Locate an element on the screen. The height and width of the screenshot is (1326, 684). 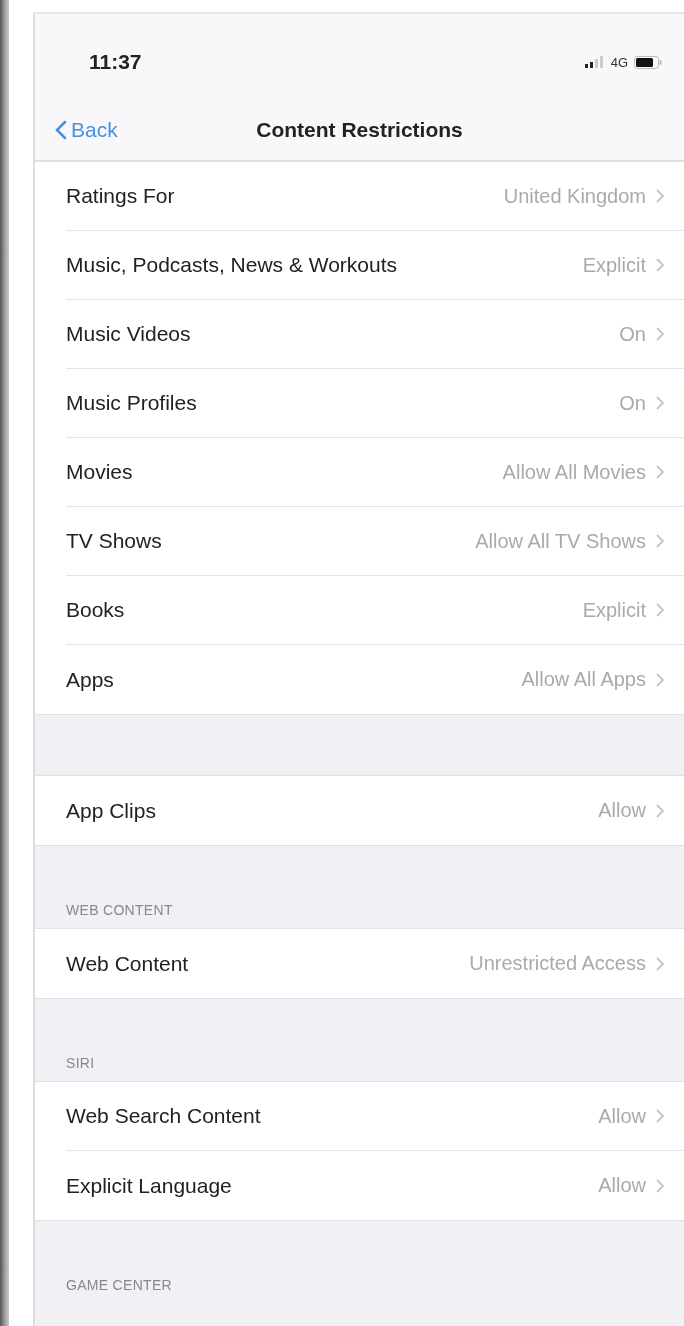
row-value: Allow All Movies is located at coordinates (574, 472).